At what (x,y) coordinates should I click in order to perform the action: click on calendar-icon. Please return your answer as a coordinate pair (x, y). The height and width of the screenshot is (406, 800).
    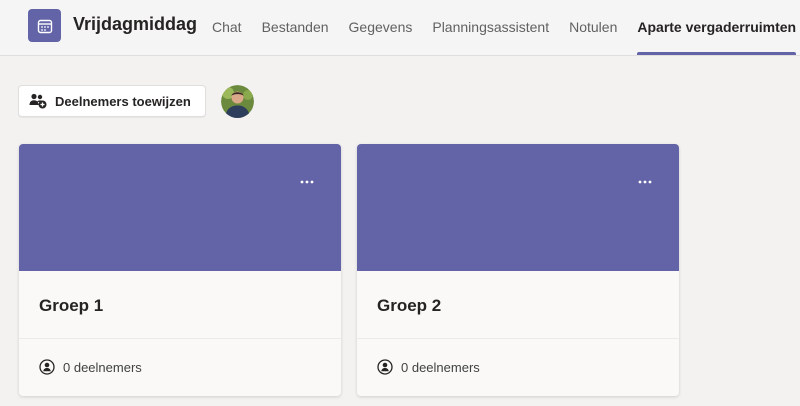
    Looking at the image, I should click on (44, 25).